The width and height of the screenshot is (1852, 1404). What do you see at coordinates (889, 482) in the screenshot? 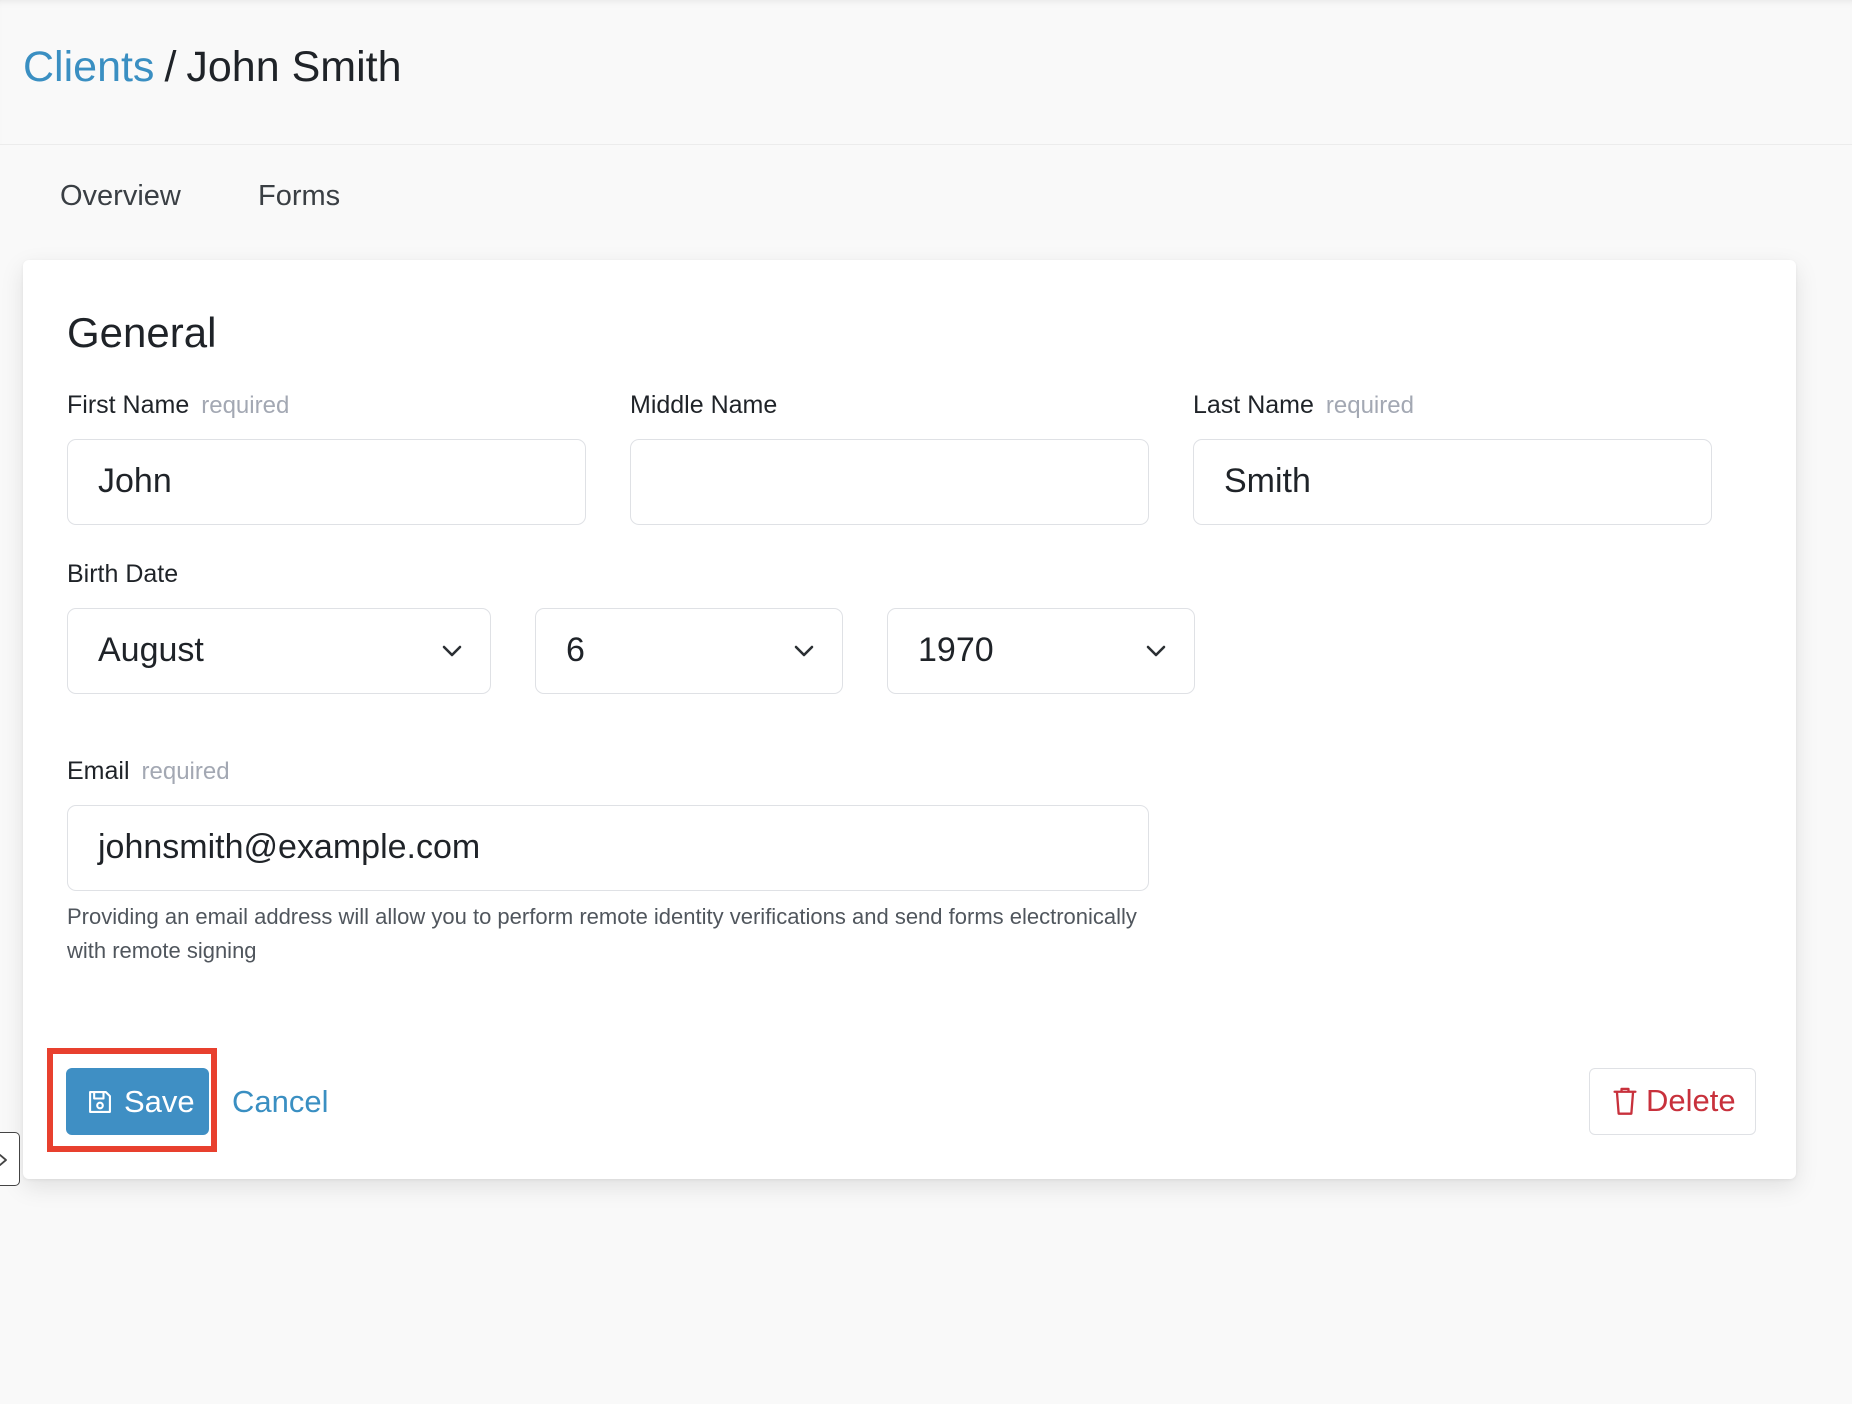
I see `middle-name-input` at bounding box center [889, 482].